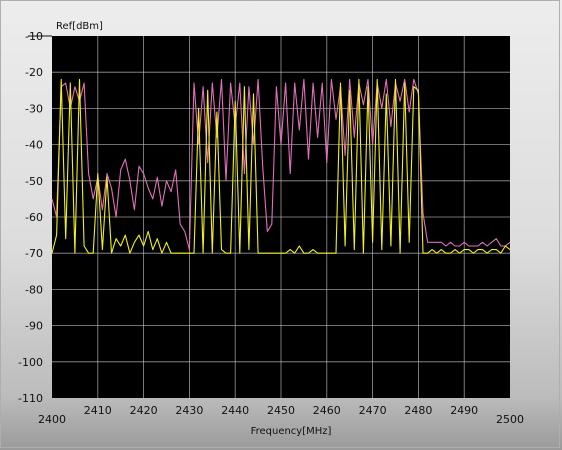 This screenshot has height=450, width=562. What do you see at coordinates (34, 72) in the screenshot?
I see `y-tick-label: -20` at bounding box center [34, 72].